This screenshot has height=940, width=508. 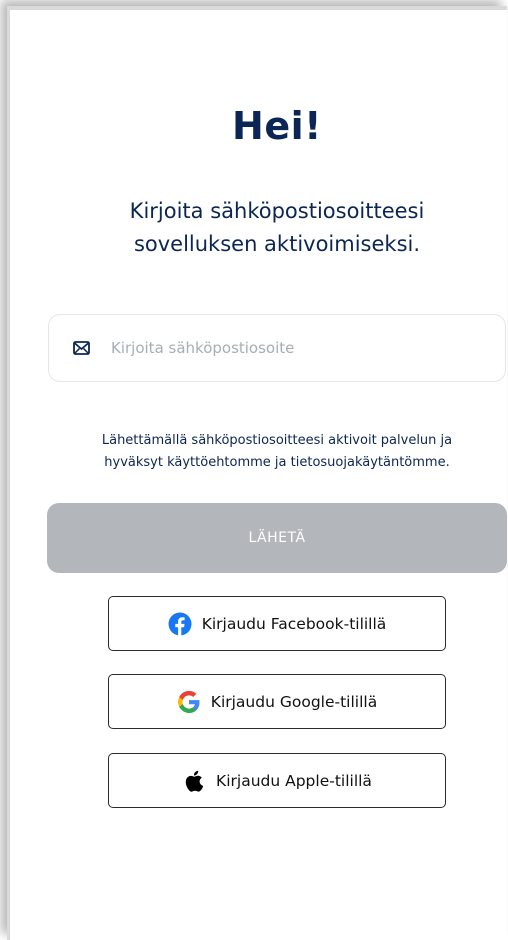 I want to click on email-field, so click(x=277, y=348).